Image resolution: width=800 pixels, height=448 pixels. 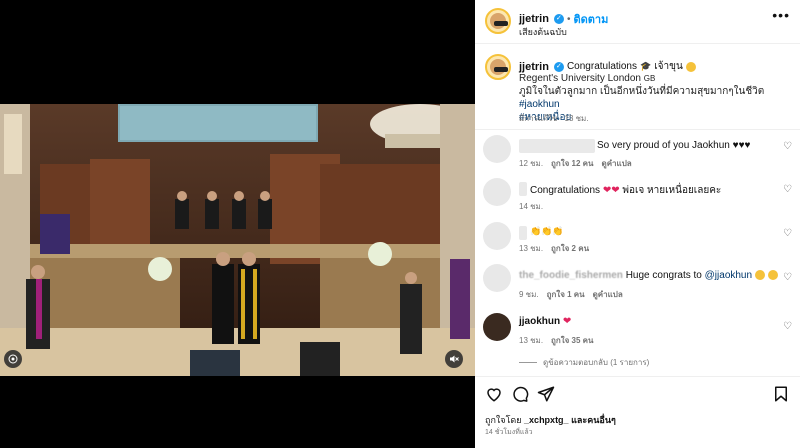 What do you see at coordinates (571, 275) in the screenshot?
I see `commenter-username: the_foodie_fishermen` at bounding box center [571, 275].